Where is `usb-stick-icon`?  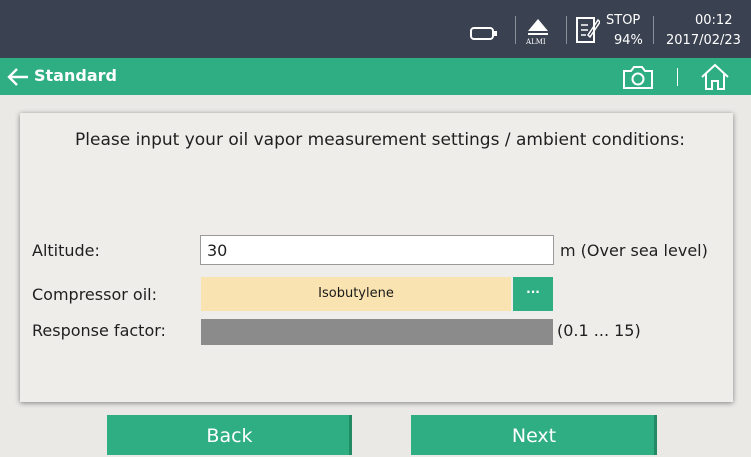 usb-stick-icon is located at coordinates (483, 33).